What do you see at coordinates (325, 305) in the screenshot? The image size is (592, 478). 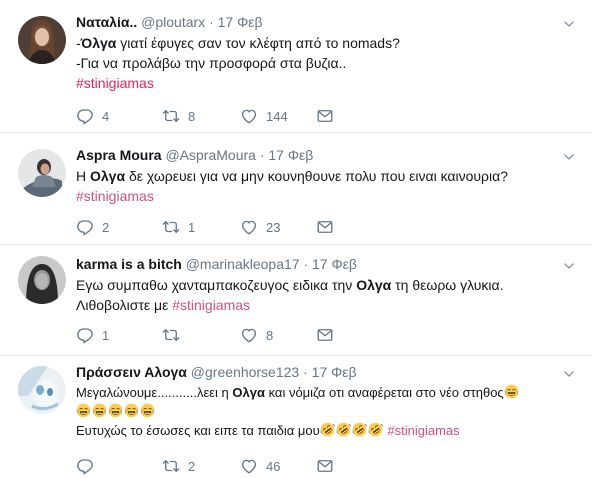 I see `tweet-line: Λιθοβολιστε με #stinigiamas` at bounding box center [325, 305].